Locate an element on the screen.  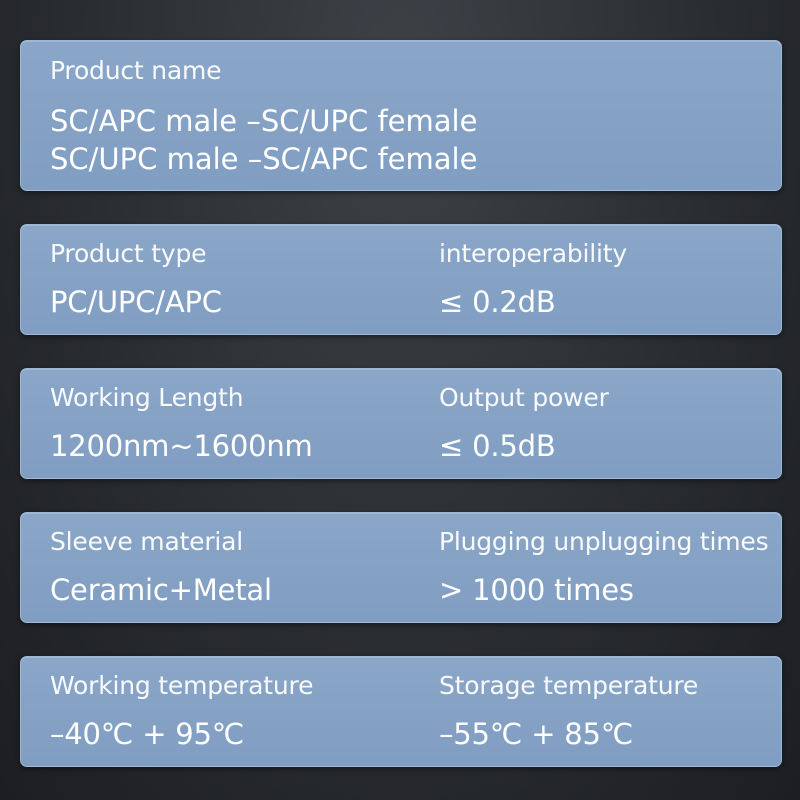
output-power-label: Output power is located at coordinates (524, 397).